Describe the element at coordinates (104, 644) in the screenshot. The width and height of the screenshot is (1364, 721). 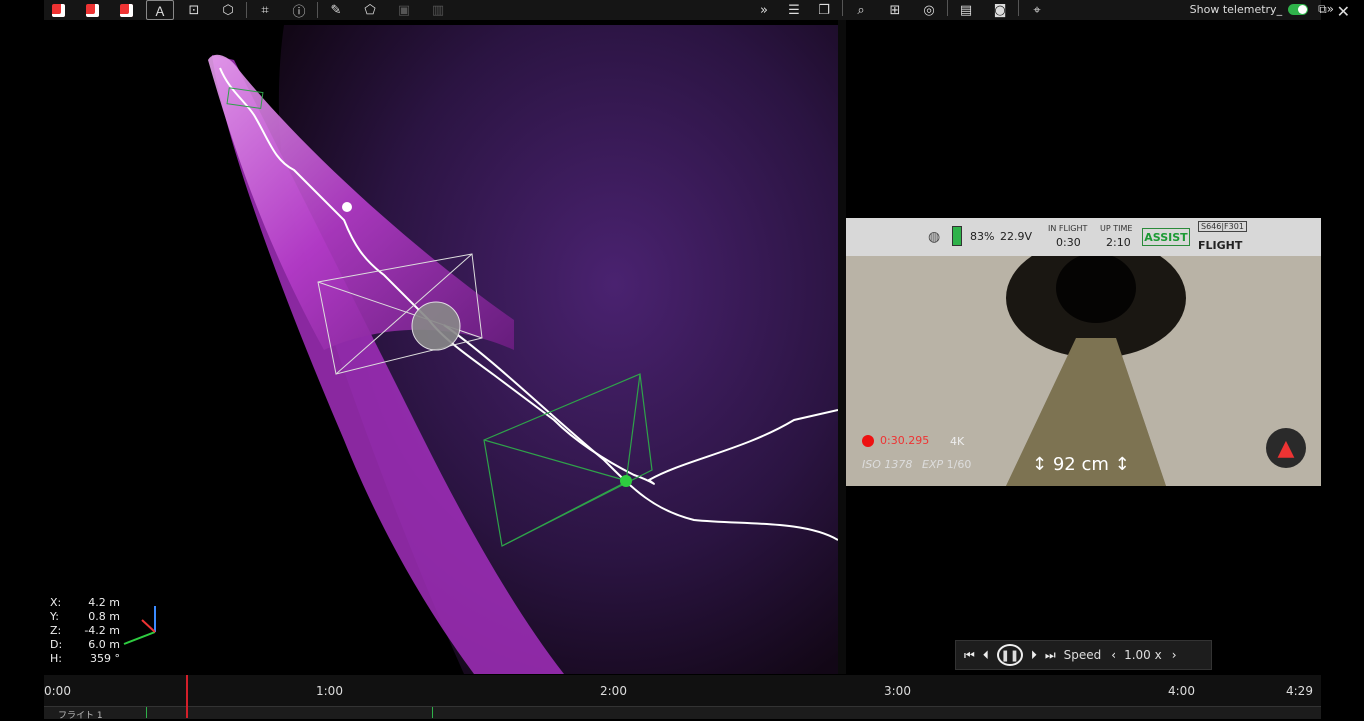
I see `coord-value: 6.0 m` at that location.